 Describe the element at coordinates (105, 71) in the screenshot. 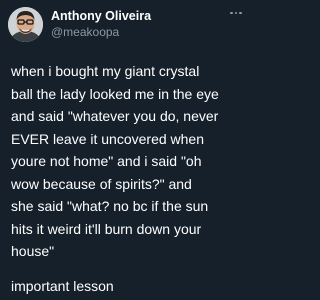

I see `tweet-text-line: when i bought my giant crystal` at that location.